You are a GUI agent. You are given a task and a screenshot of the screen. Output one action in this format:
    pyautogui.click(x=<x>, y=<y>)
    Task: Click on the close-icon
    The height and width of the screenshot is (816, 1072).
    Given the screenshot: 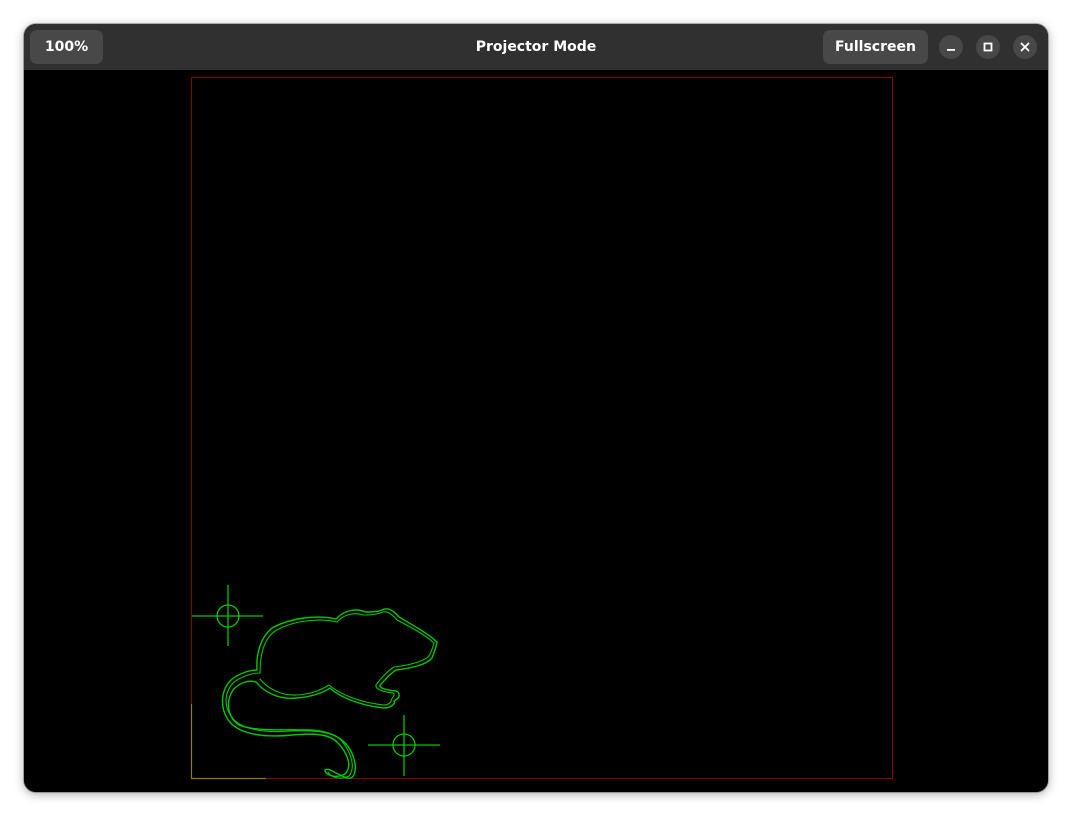 What is the action you would take?
    pyautogui.click(x=1025, y=47)
    